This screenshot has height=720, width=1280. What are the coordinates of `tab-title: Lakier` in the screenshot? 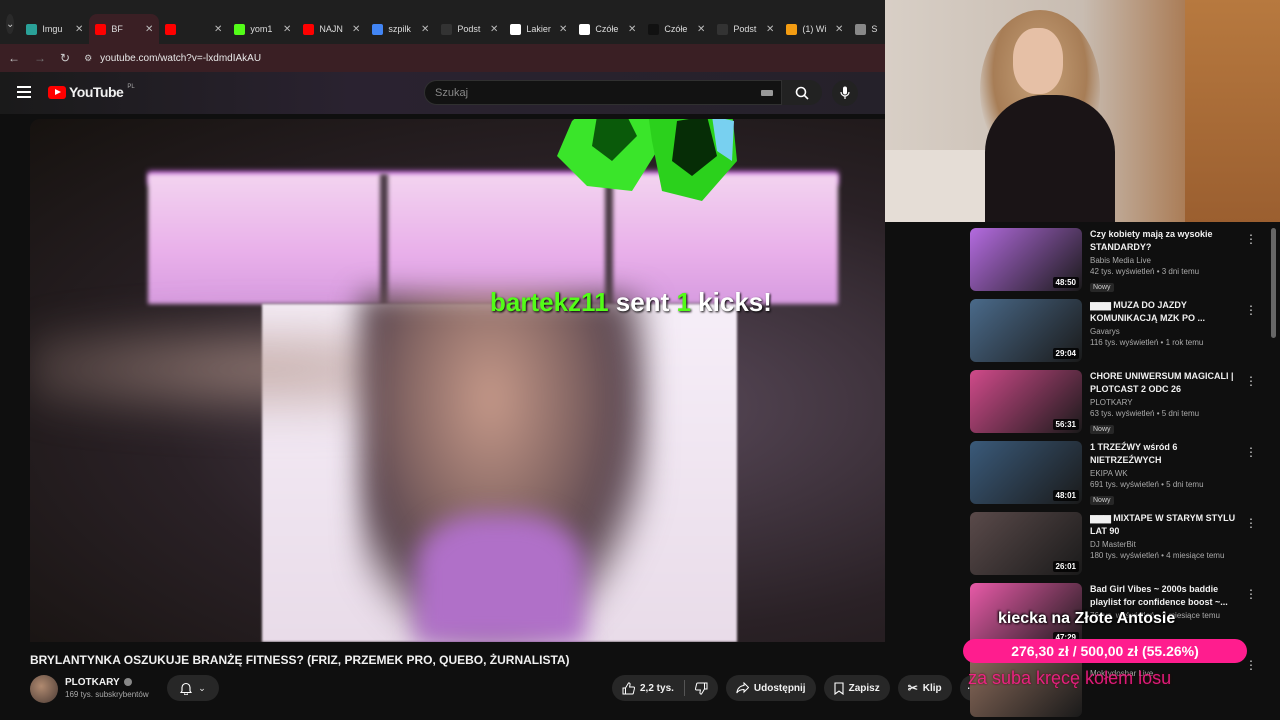 It's located at (538, 29).